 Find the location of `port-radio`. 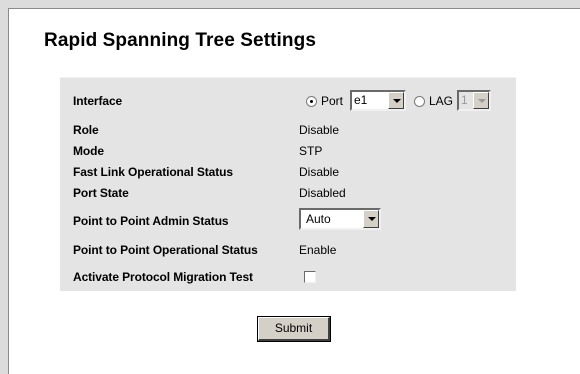

port-radio is located at coordinates (311, 101).